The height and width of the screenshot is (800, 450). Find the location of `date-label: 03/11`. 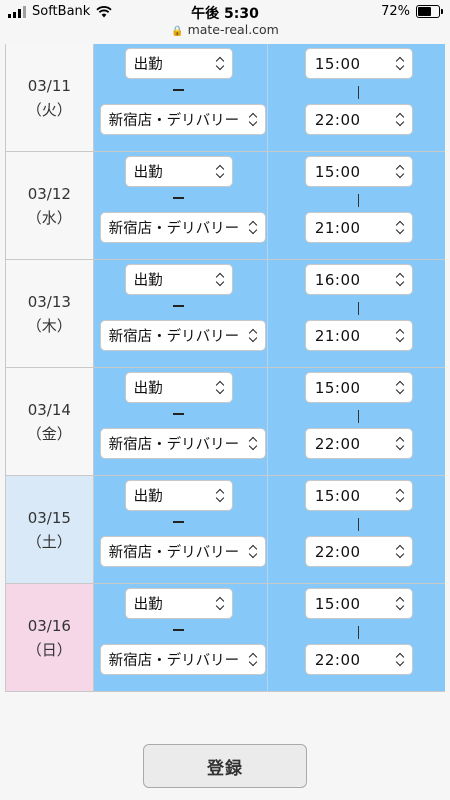

date-label: 03/11 is located at coordinates (49, 85).